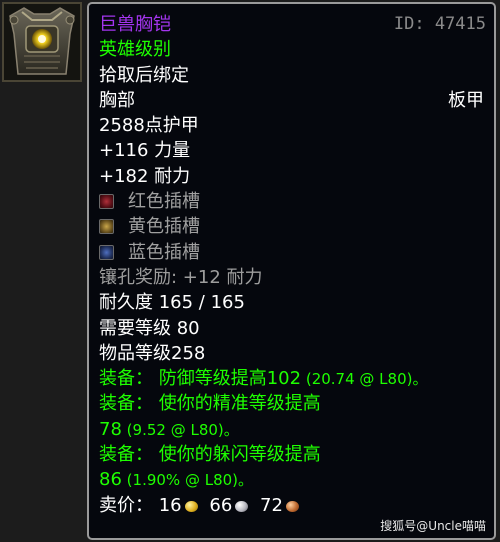 The height and width of the screenshot is (542, 500). What do you see at coordinates (292, 506) in the screenshot?
I see `copper-coin-icon` at bounding box center [292, 506].